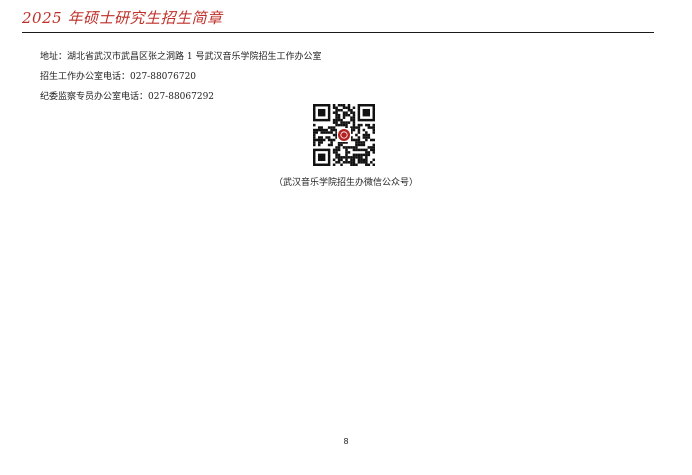  What do you see at coordinates (127, 97) in the screenshot?
I see `discipline-phone-line: 纪委监察专员办公室电话：027-88067292` at bounding box center [127, 97].